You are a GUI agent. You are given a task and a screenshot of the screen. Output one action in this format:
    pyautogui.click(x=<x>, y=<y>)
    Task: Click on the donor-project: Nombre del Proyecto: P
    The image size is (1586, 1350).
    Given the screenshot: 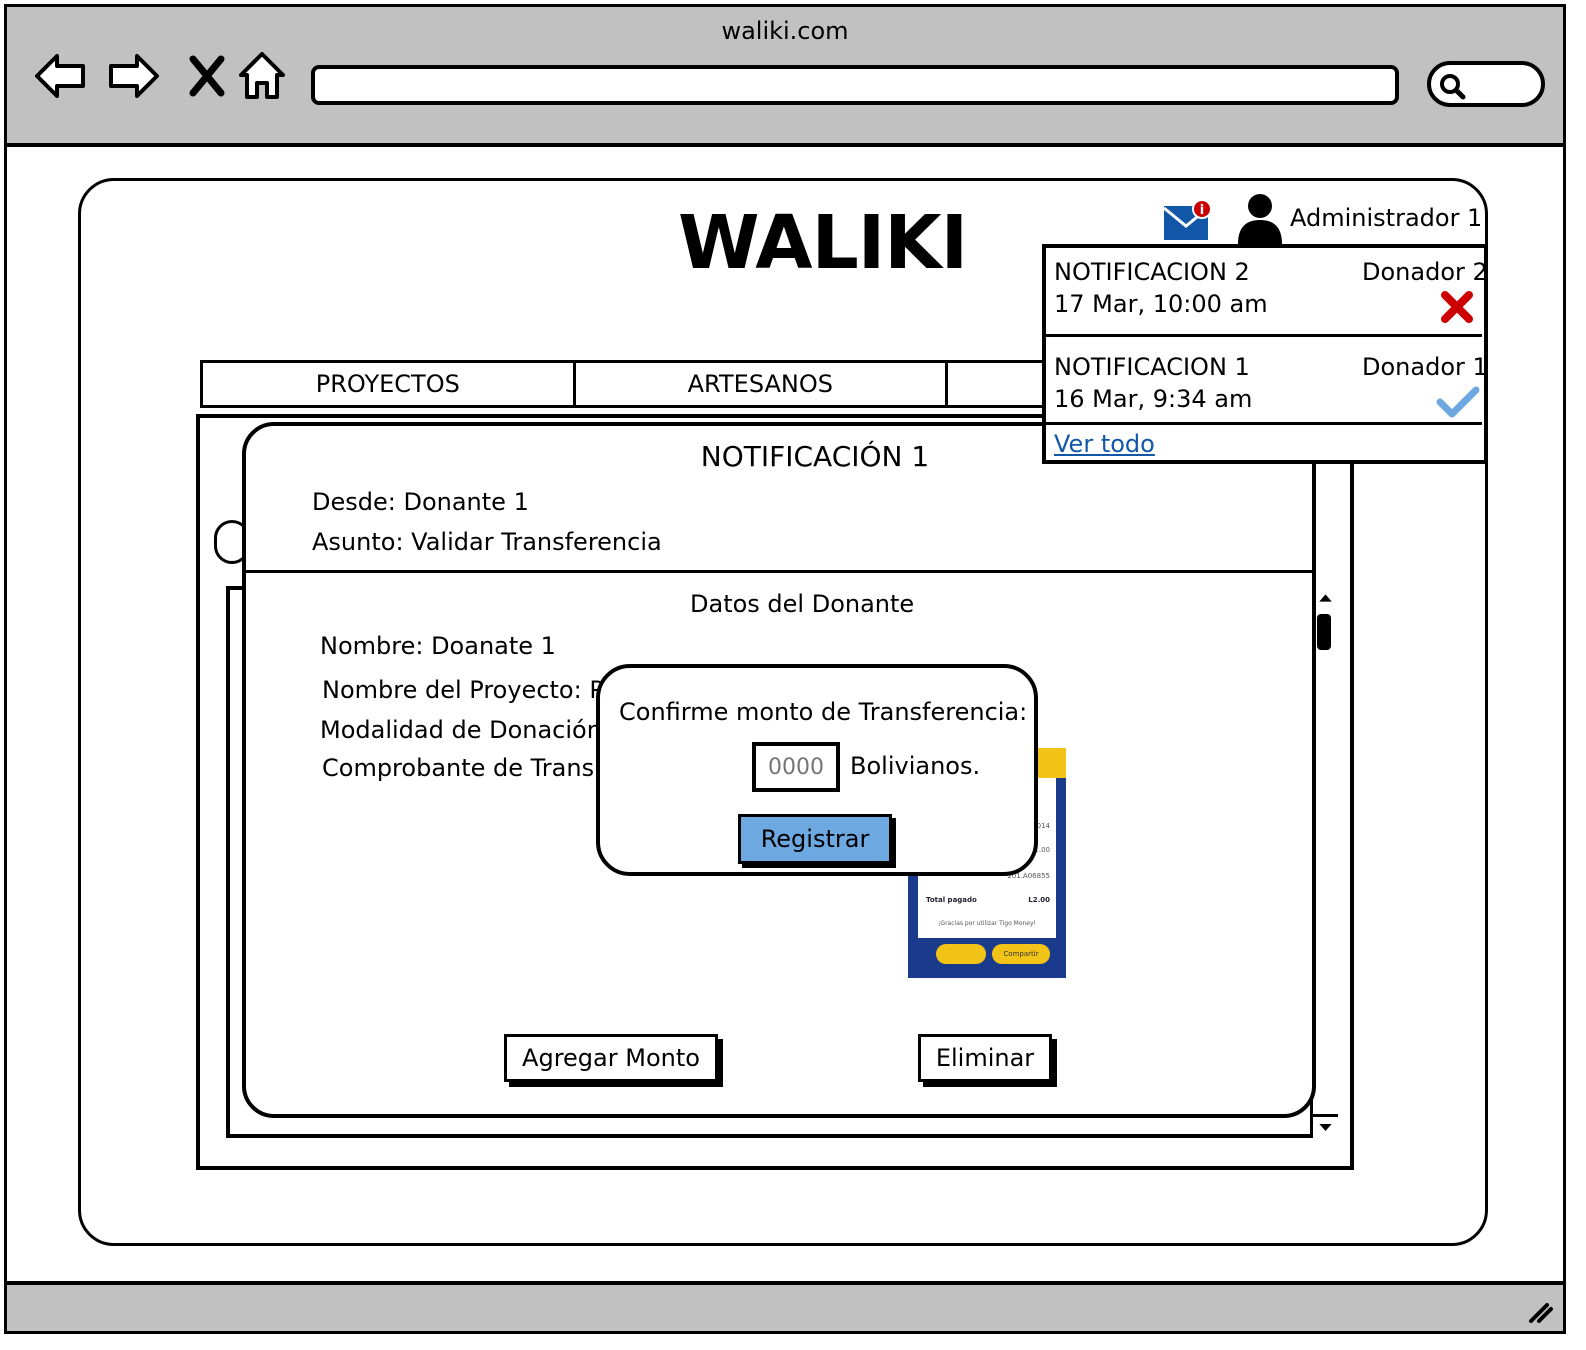 What is the action you would take?
    pyautogui.click(x=463, y=690)
    